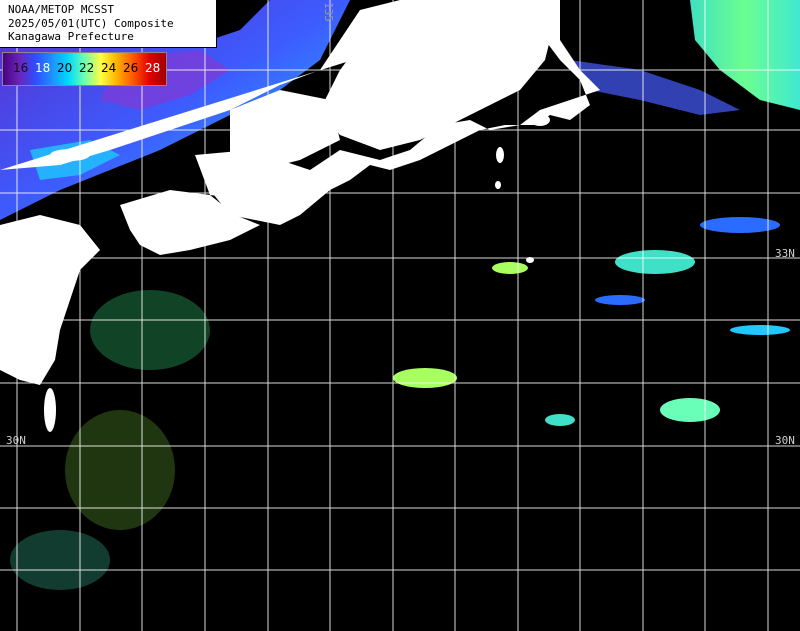  What do you see at coordinates (71, 36) in the screenshot?
I see `title-line-3: Kanagawa Prefecture` at bounding box center [71, 36].